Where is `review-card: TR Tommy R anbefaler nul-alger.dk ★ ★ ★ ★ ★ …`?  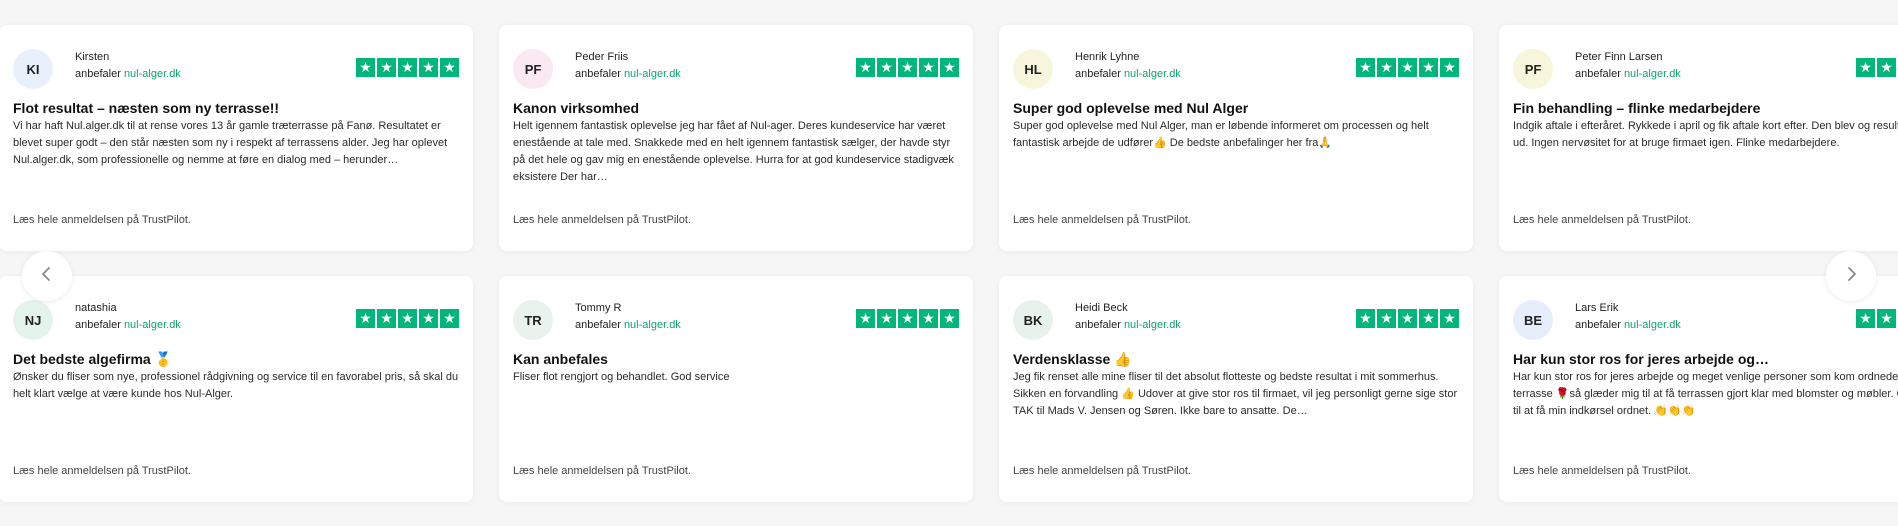
review-card: TR Tommy R anbefaler nul-alger.dk ★ ★ ★ ★ ★ … is located at coordinates (736, 389).